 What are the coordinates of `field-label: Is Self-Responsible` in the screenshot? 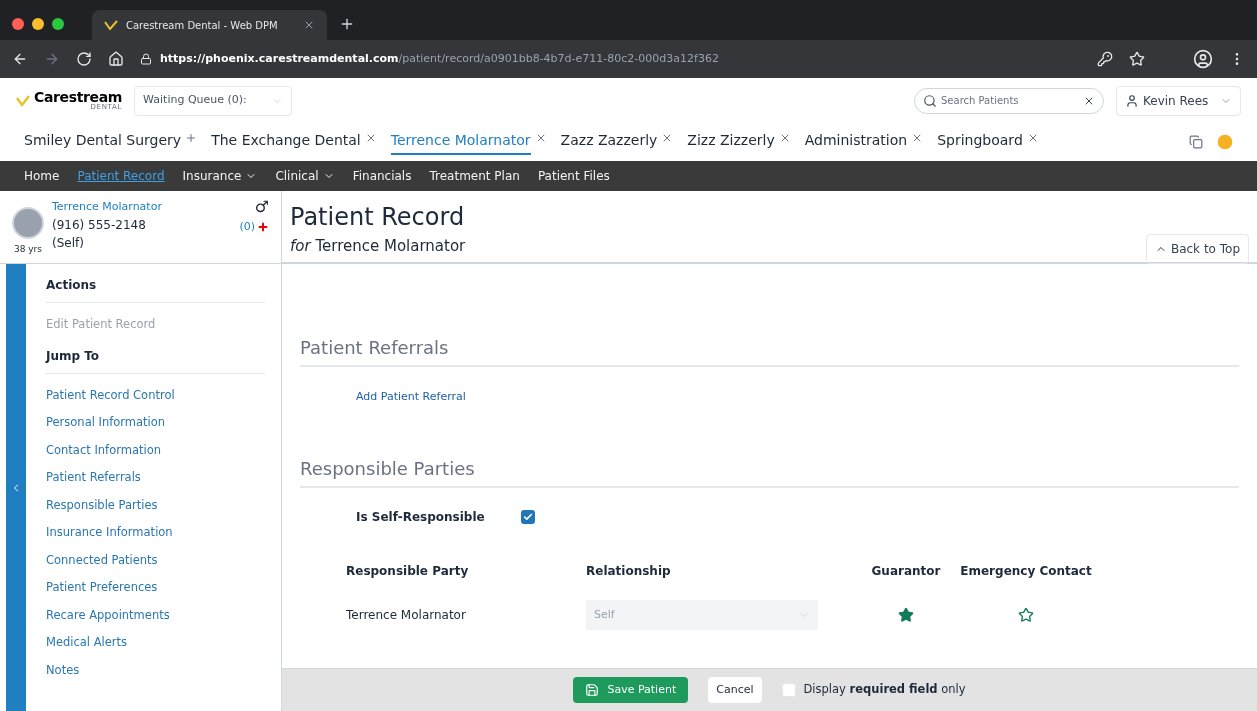 It's located at (420, 517).